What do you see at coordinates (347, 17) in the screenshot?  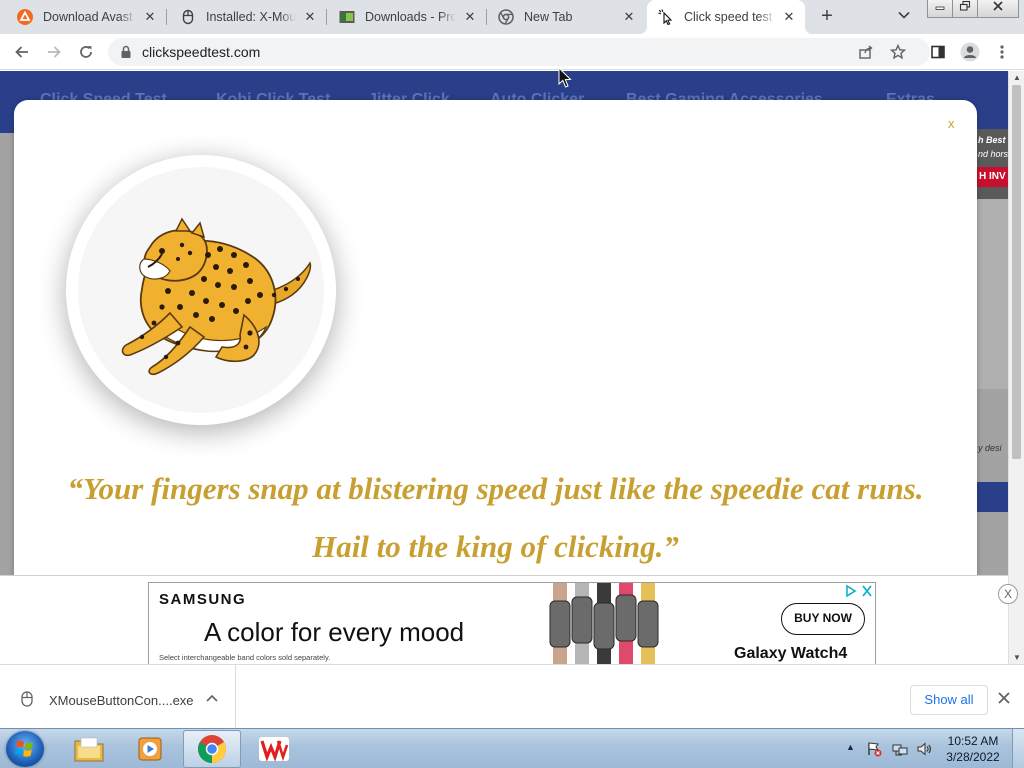 I see `downloads-icon` at bounding box center [347, 17].